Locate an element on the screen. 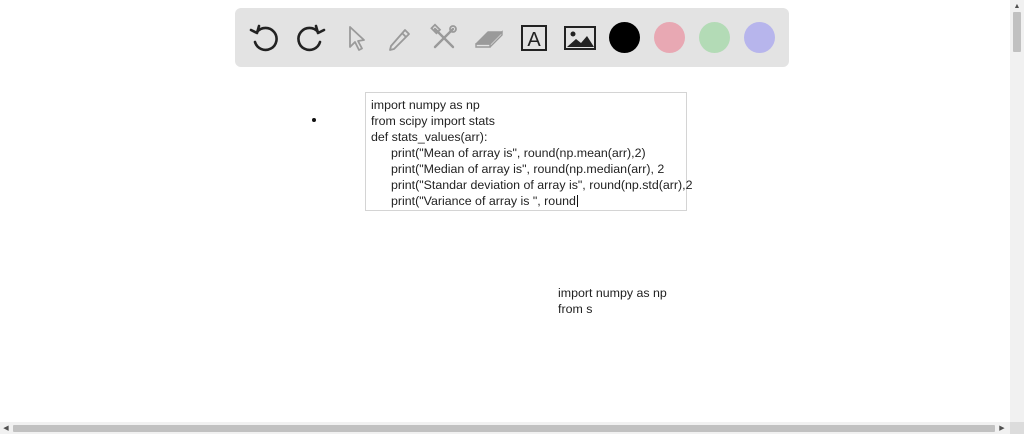 The width and height of the screenshot is (1024, 434). undo-icon is located at coordinates (263, 38).